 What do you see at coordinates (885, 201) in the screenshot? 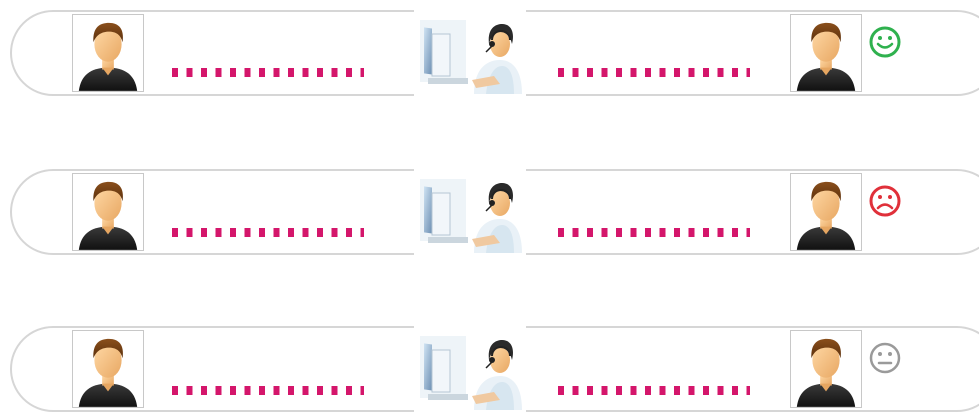
I see `sad-face-icon` at bounding box center [885, 201].